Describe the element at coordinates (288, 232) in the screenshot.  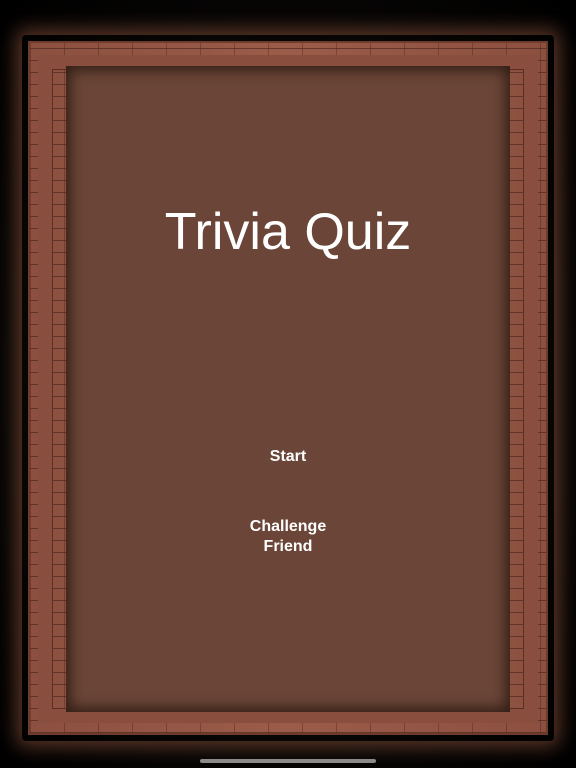
I see `game-title: Trivia Quiz` at that location.